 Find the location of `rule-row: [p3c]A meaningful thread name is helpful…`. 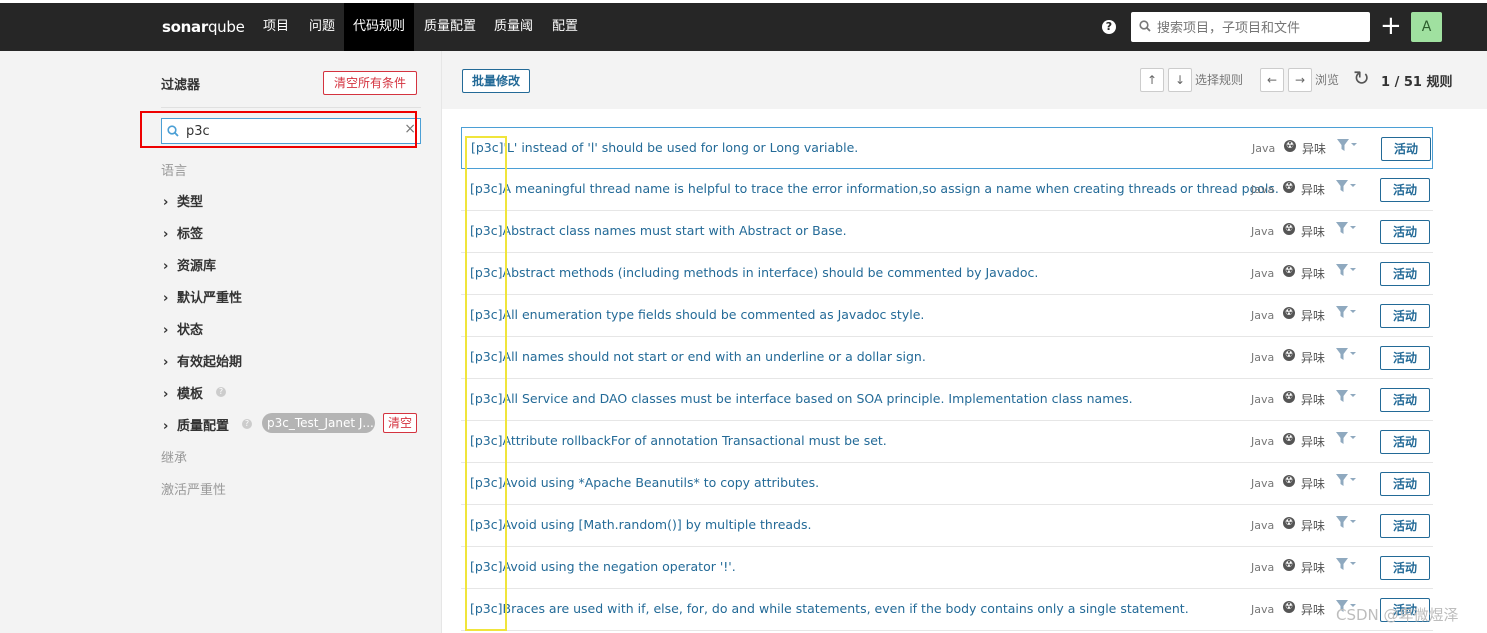

rule-row: [p3c]A meaningful thread name is helpful… is located at coordinates (947, 190).